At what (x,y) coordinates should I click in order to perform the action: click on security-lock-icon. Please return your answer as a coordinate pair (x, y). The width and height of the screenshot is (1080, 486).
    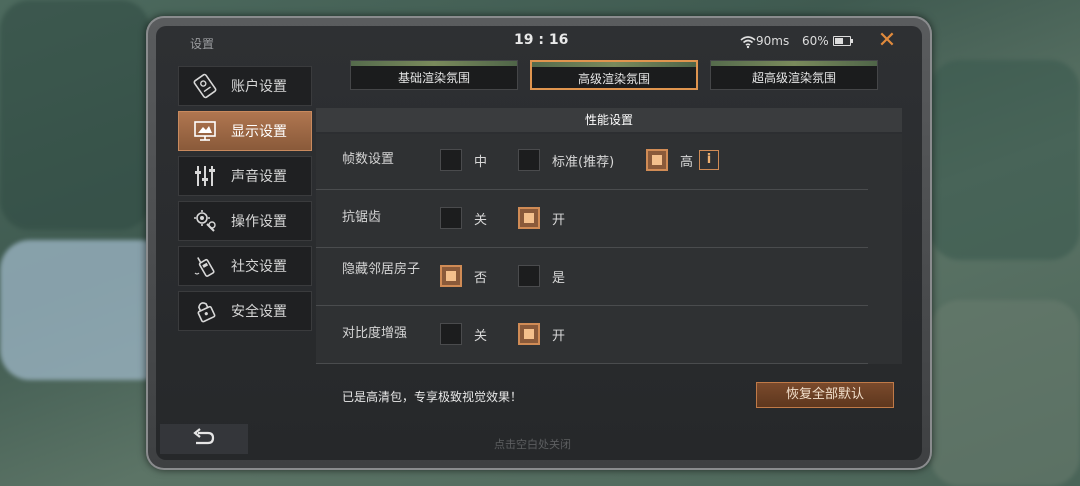
    Looking at the image, I should click on (205, 311).